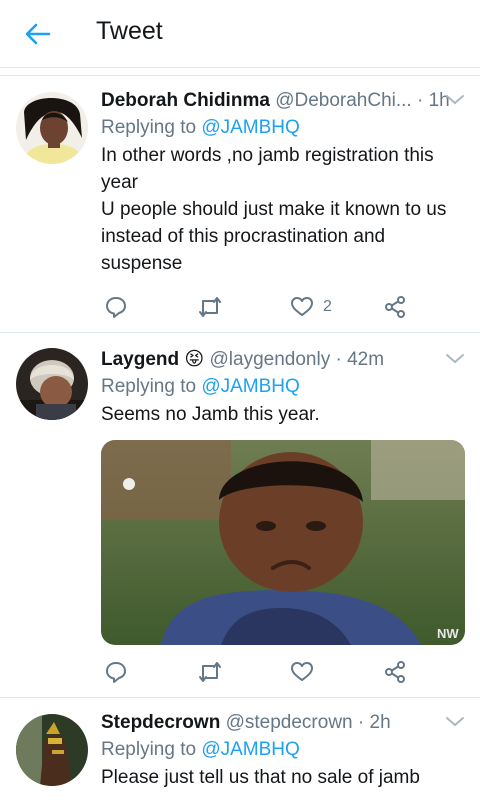  What do you see at coordinates (374, 722) in the screenshot?
I see `timestamp: · 2h` at bounding box center [374, 722].